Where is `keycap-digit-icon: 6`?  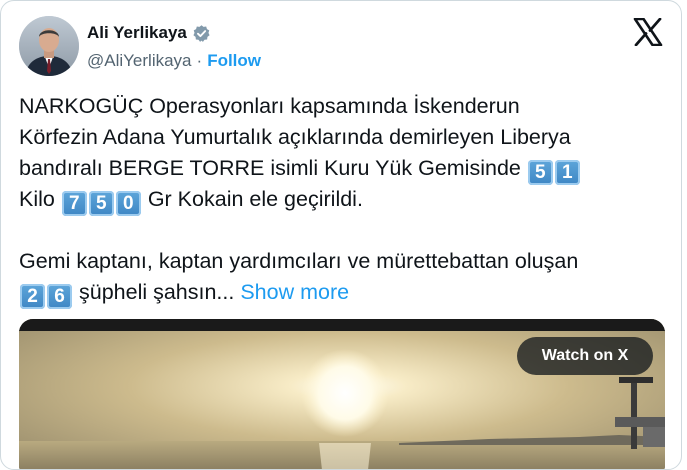
keycap-digit-icon: 6 is located at coordinates (59, 296).